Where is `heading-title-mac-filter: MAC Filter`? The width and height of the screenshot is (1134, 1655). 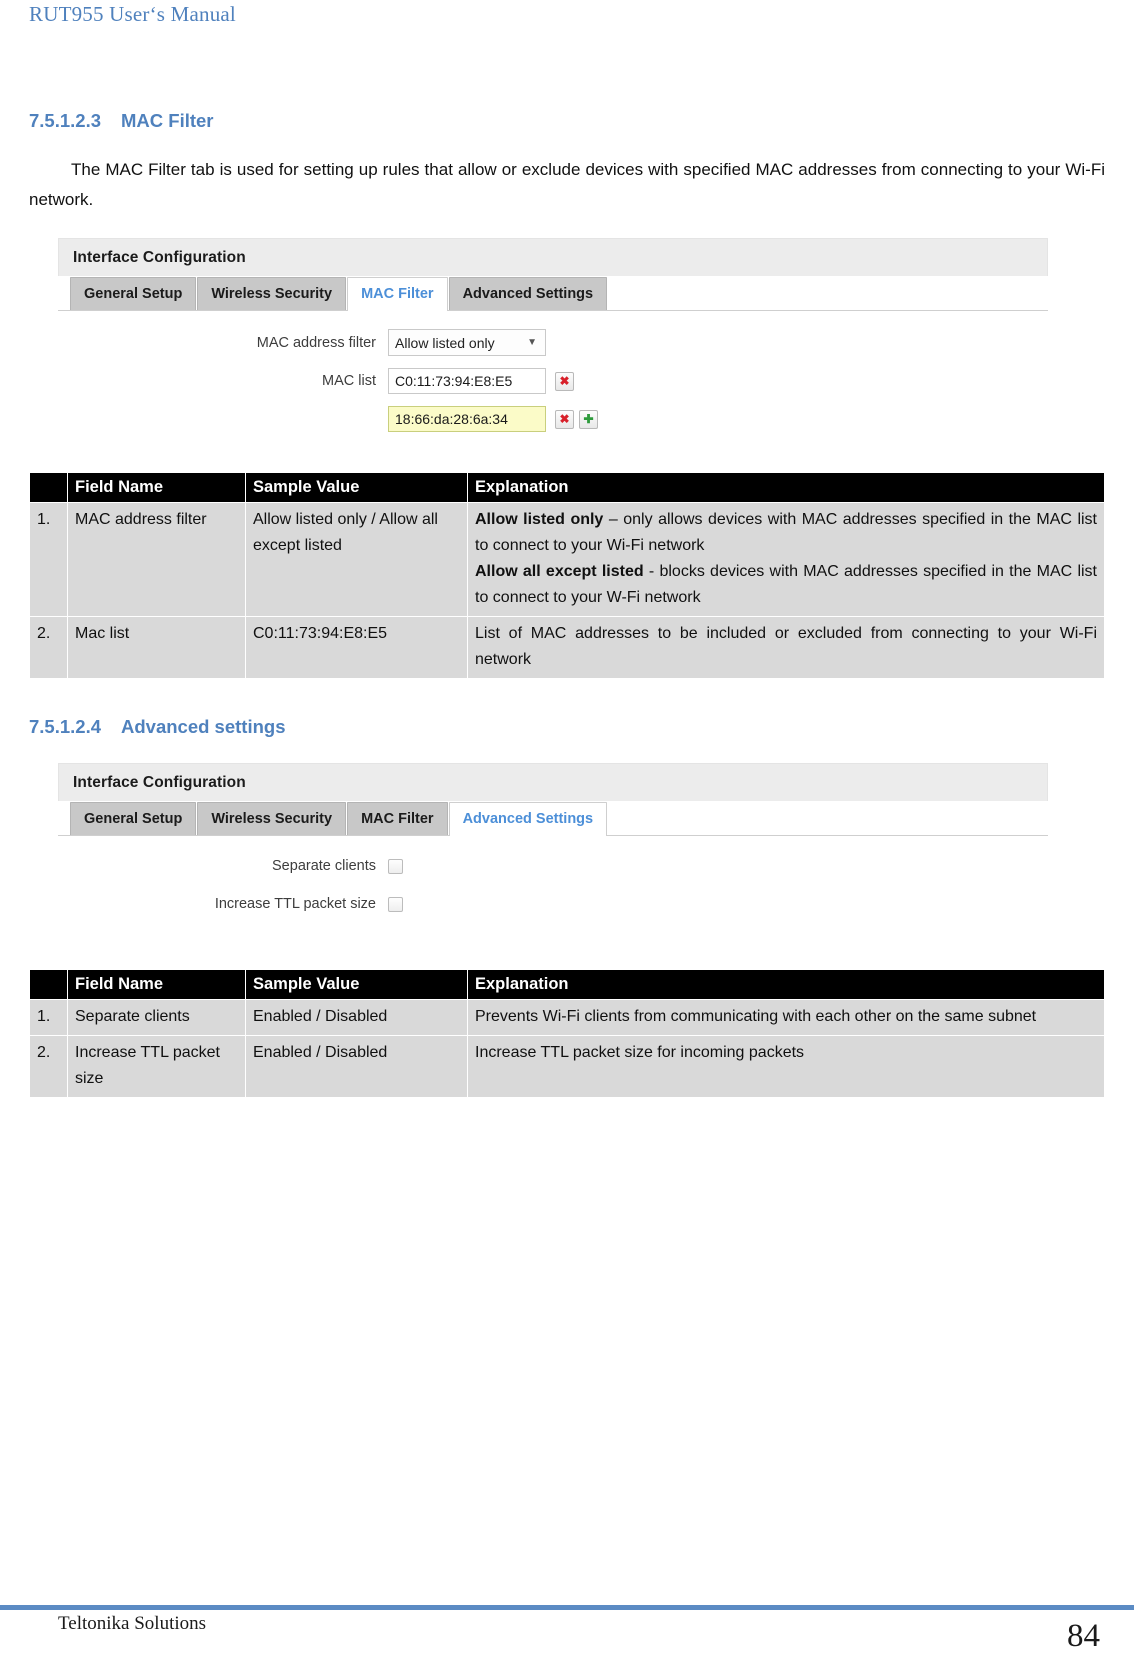
heading-title-mac-filter: MAC Filter is located at coordinates (167, 120).